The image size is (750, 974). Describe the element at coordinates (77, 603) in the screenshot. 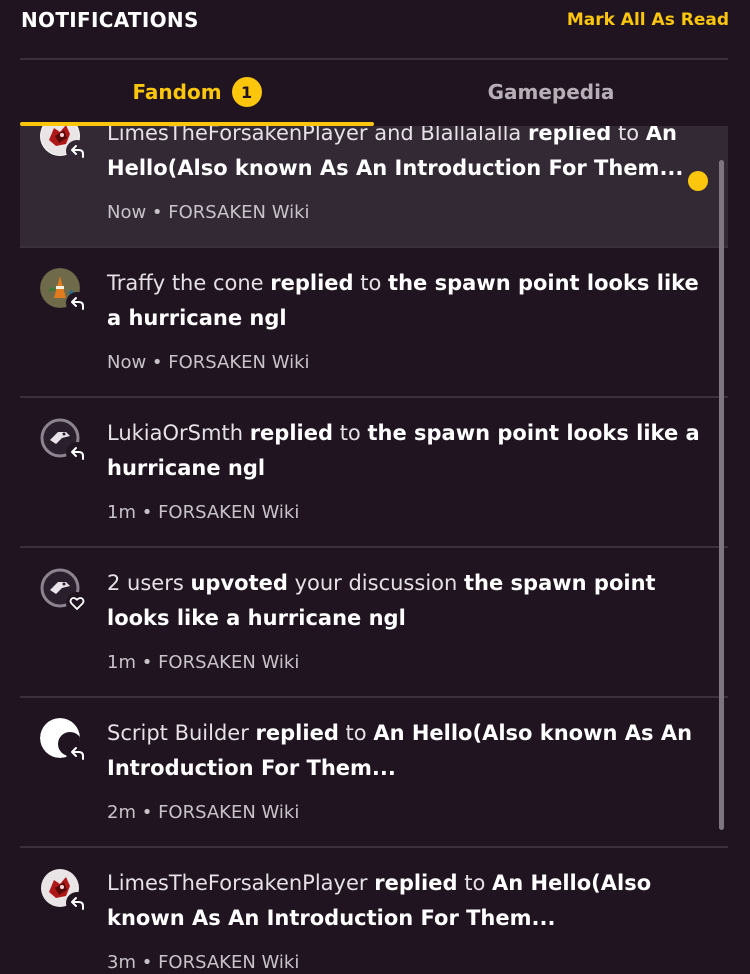

I see `heart-icon` at that location.